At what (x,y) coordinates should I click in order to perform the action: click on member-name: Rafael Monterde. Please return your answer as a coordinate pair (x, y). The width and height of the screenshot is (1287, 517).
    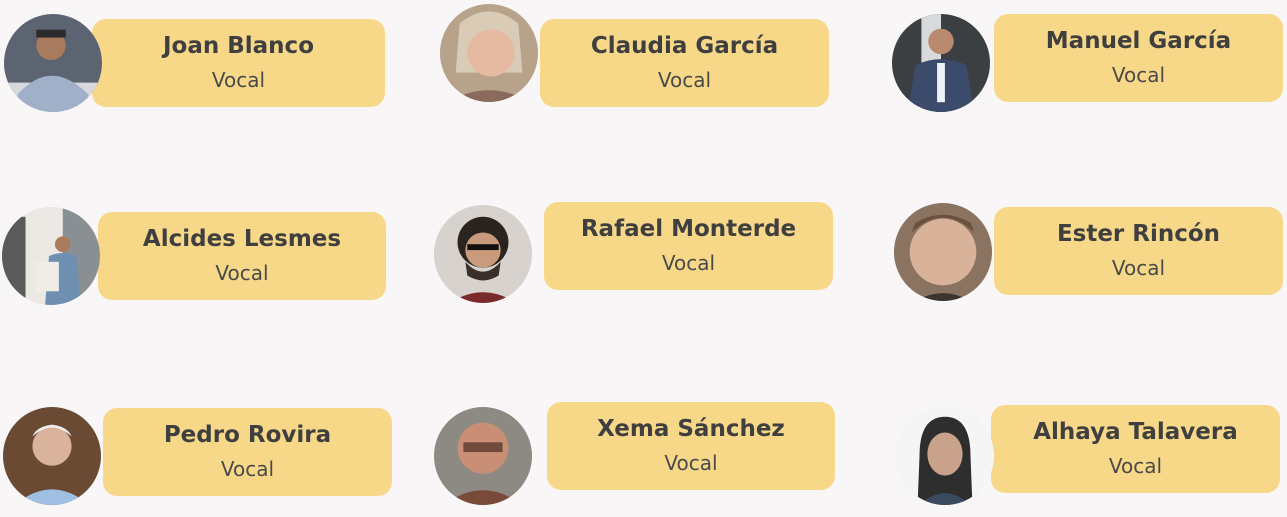
    Looking at the image, I should click on (688, 229).